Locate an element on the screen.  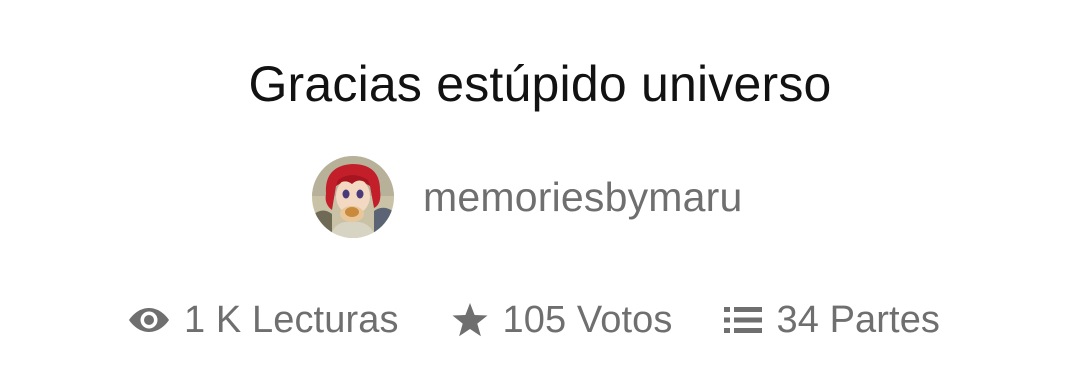
author-avatar is located at coordinates (353, 197).